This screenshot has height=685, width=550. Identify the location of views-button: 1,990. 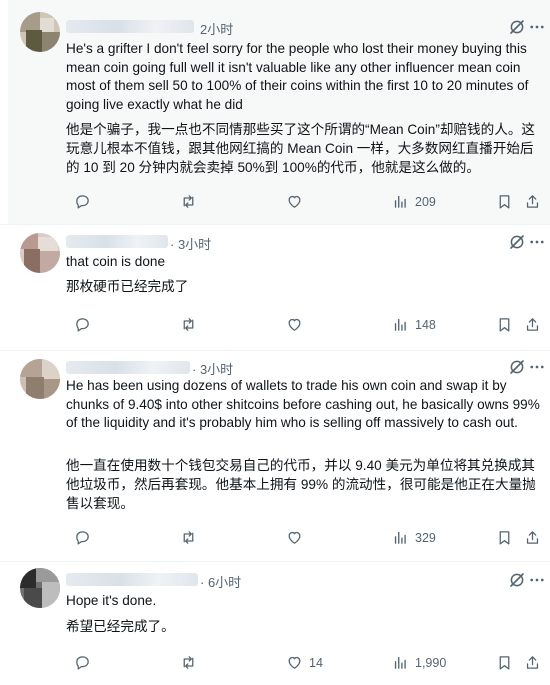
(419, 662).